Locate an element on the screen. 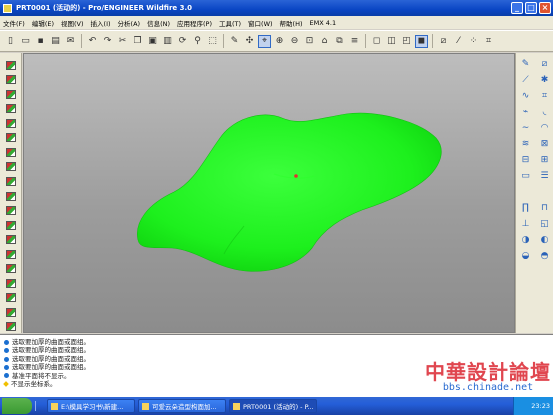 Image resolution: width=553 pixels, height=415 pixels. datum-planes-icon: ⧄ is located at coordinates (443, 41).